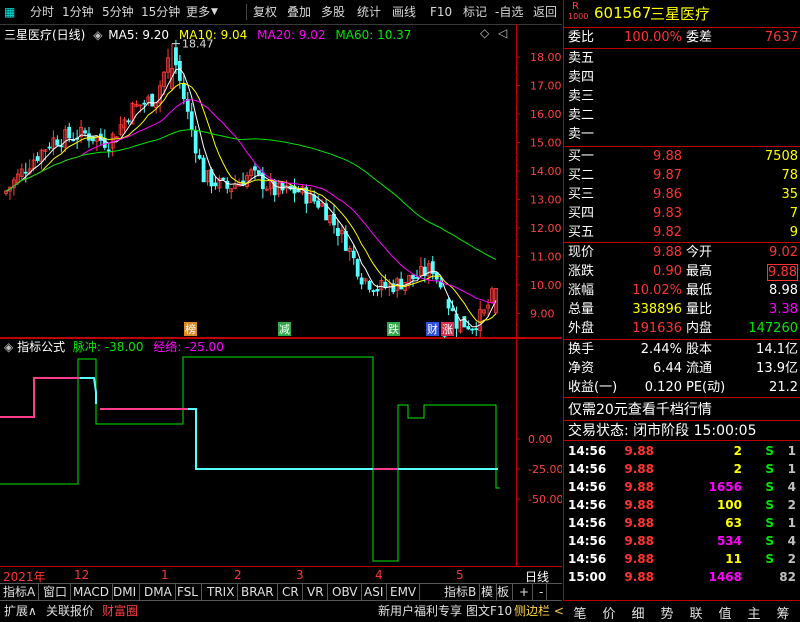  What do you see at coordinates (733, 523) in the screenshot?
I see `tick-volume: 63` at bounding box center [733, 523].